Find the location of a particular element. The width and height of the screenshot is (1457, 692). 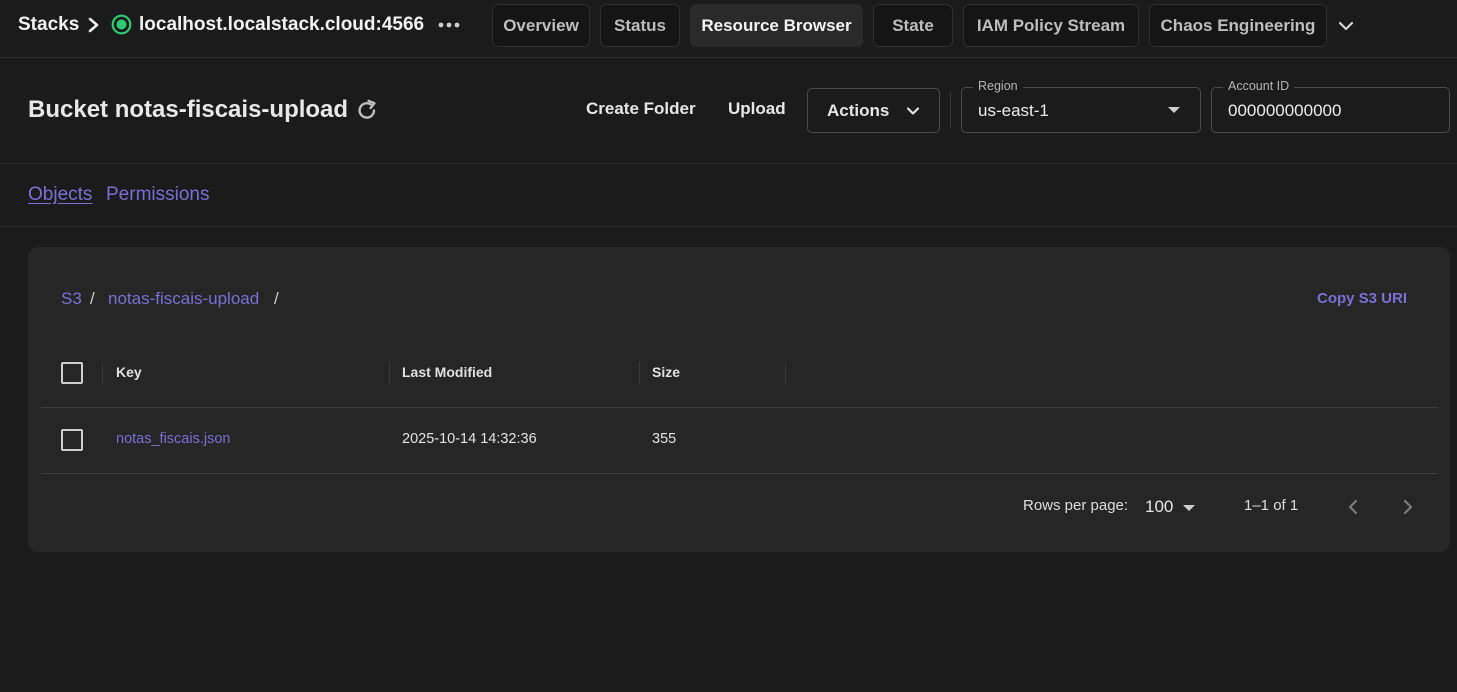

copy-s3-uri-button: Copy S3 URI is located at coordinates (1362, 298).